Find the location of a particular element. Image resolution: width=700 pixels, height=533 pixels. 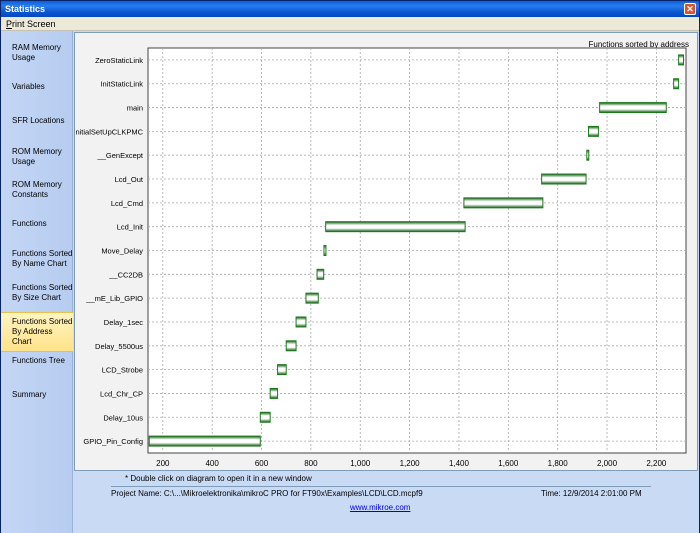

menu-bar: Print Screen is located at coordinates (350, 24).